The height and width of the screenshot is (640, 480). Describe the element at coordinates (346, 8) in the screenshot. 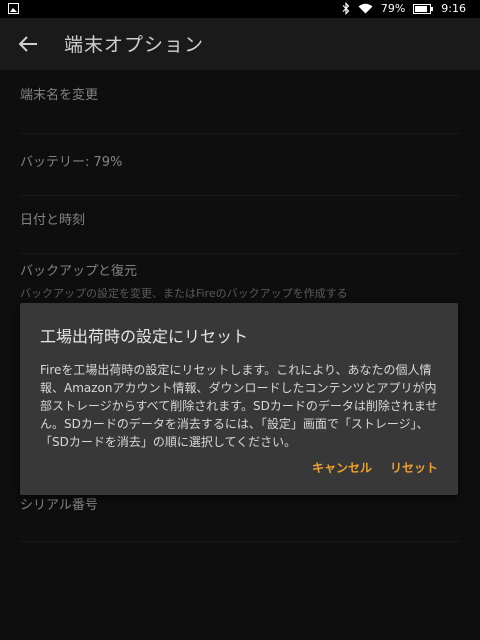

I see `bluetooth-icon` at that location.